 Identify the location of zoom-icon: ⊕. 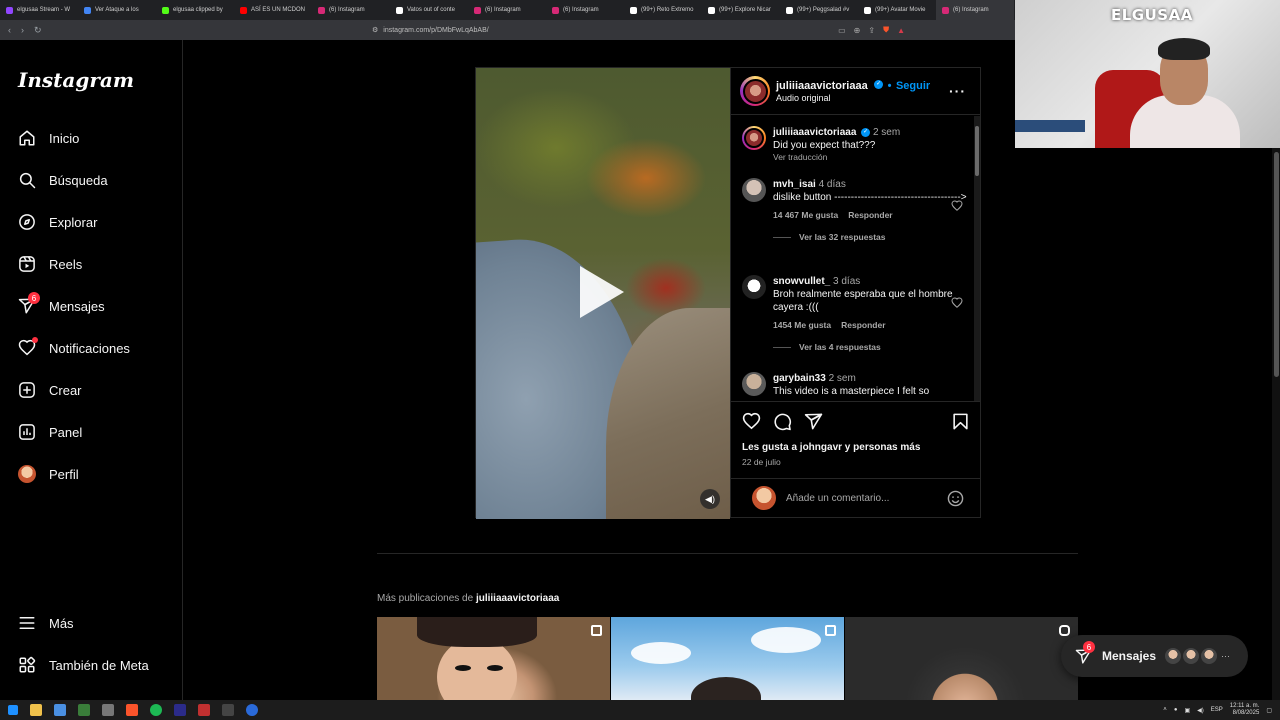
(857, 30).